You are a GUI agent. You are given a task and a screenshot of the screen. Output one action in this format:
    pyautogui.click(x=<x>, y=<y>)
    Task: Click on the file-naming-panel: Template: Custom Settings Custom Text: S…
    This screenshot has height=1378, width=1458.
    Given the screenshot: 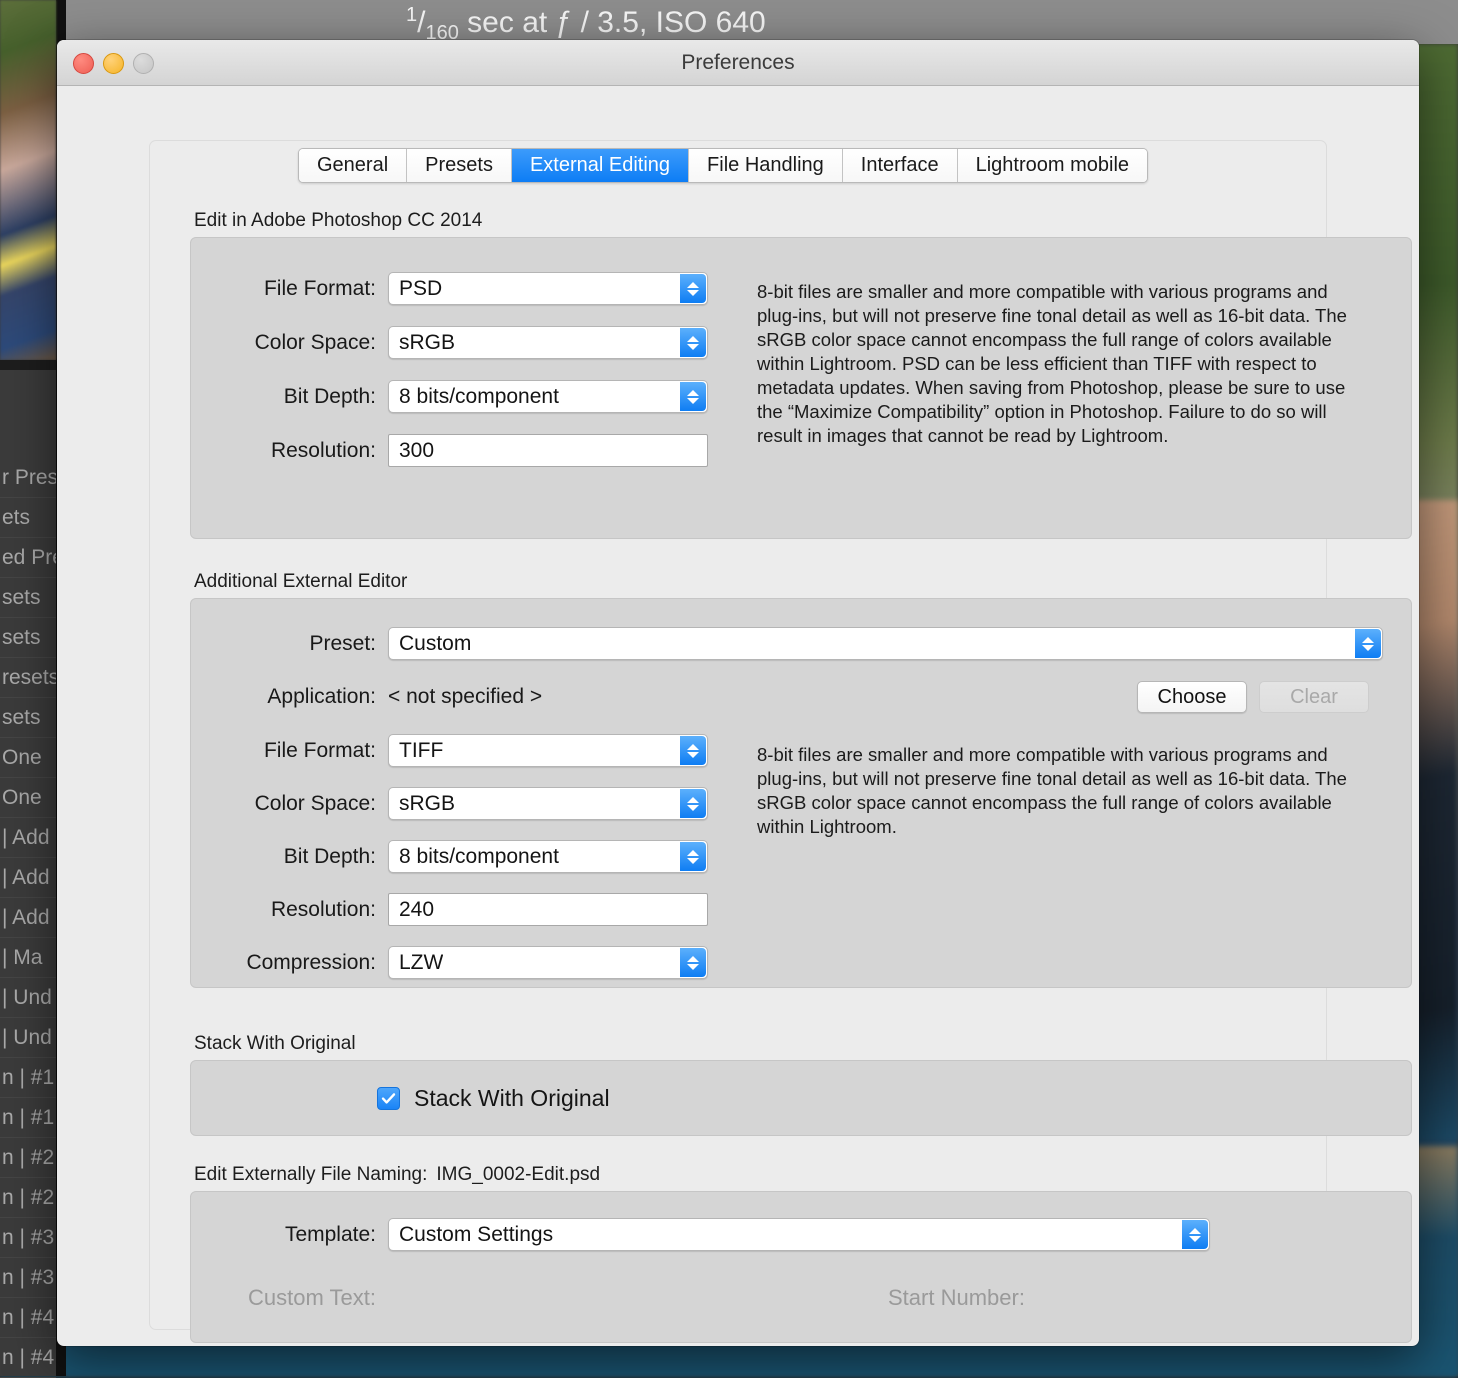 What is the action you would take?
    pyautogui.click(x=801, y=1267)
    